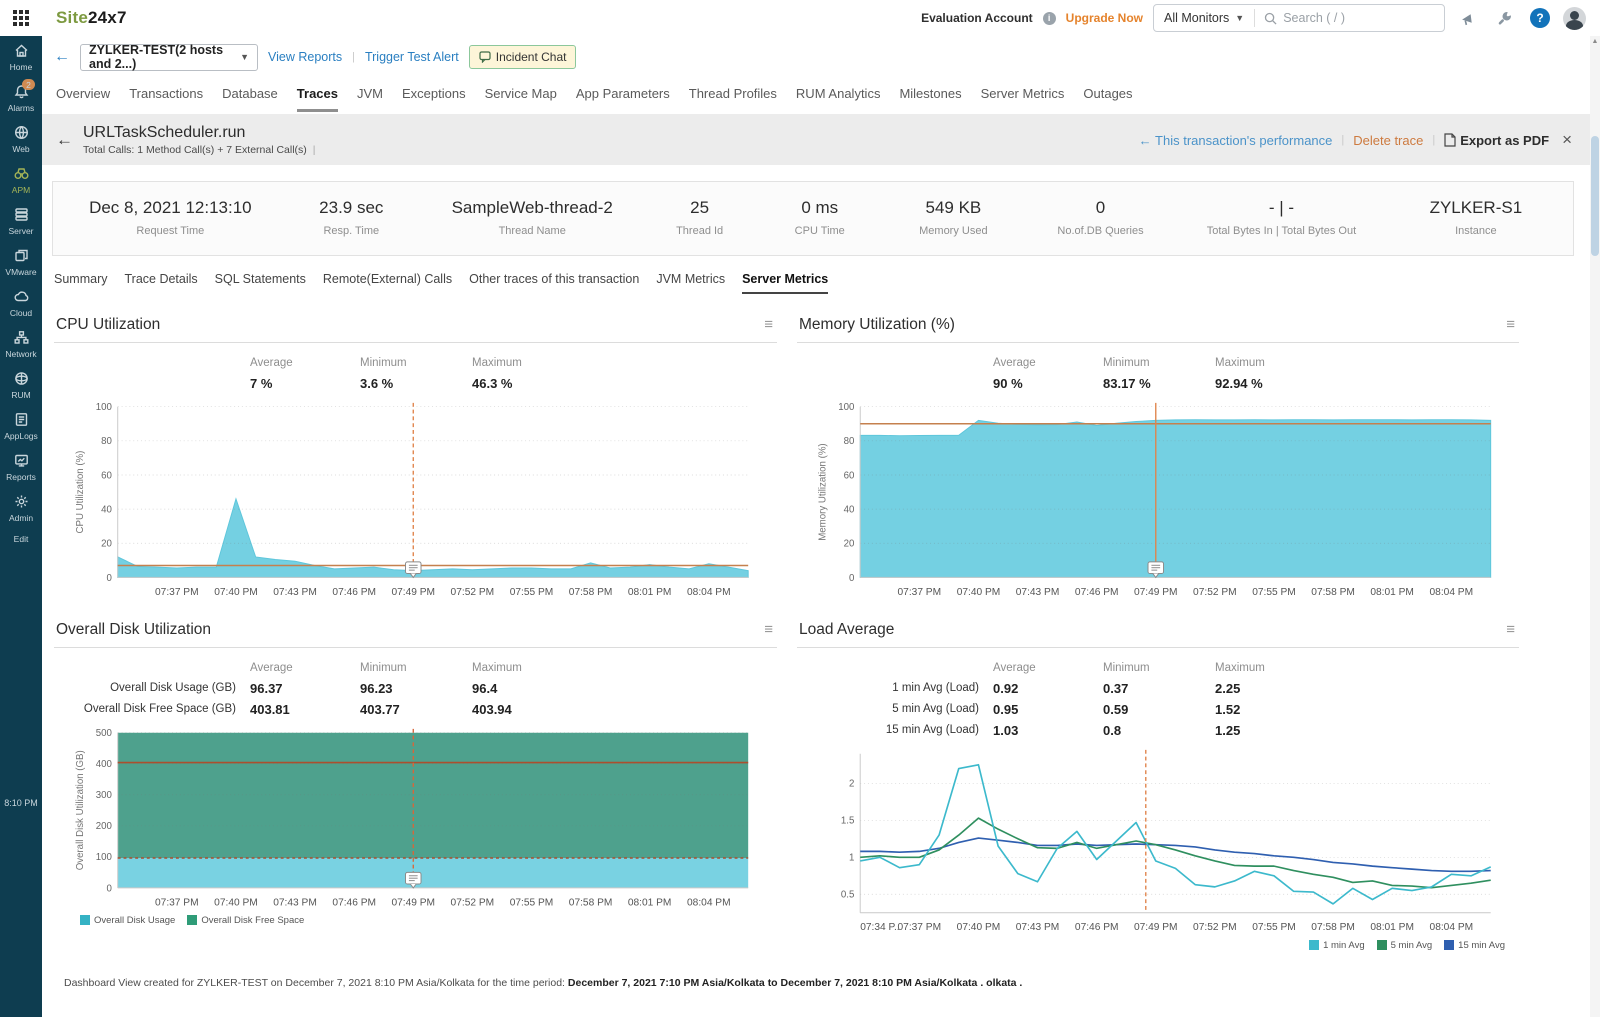 The image size is (1600, 1017). What do you see at coordinates (1104, 18) in the screenshot?
I see `upgrade-now-link: Upgrade Now` at bounding box center [1104, 18].